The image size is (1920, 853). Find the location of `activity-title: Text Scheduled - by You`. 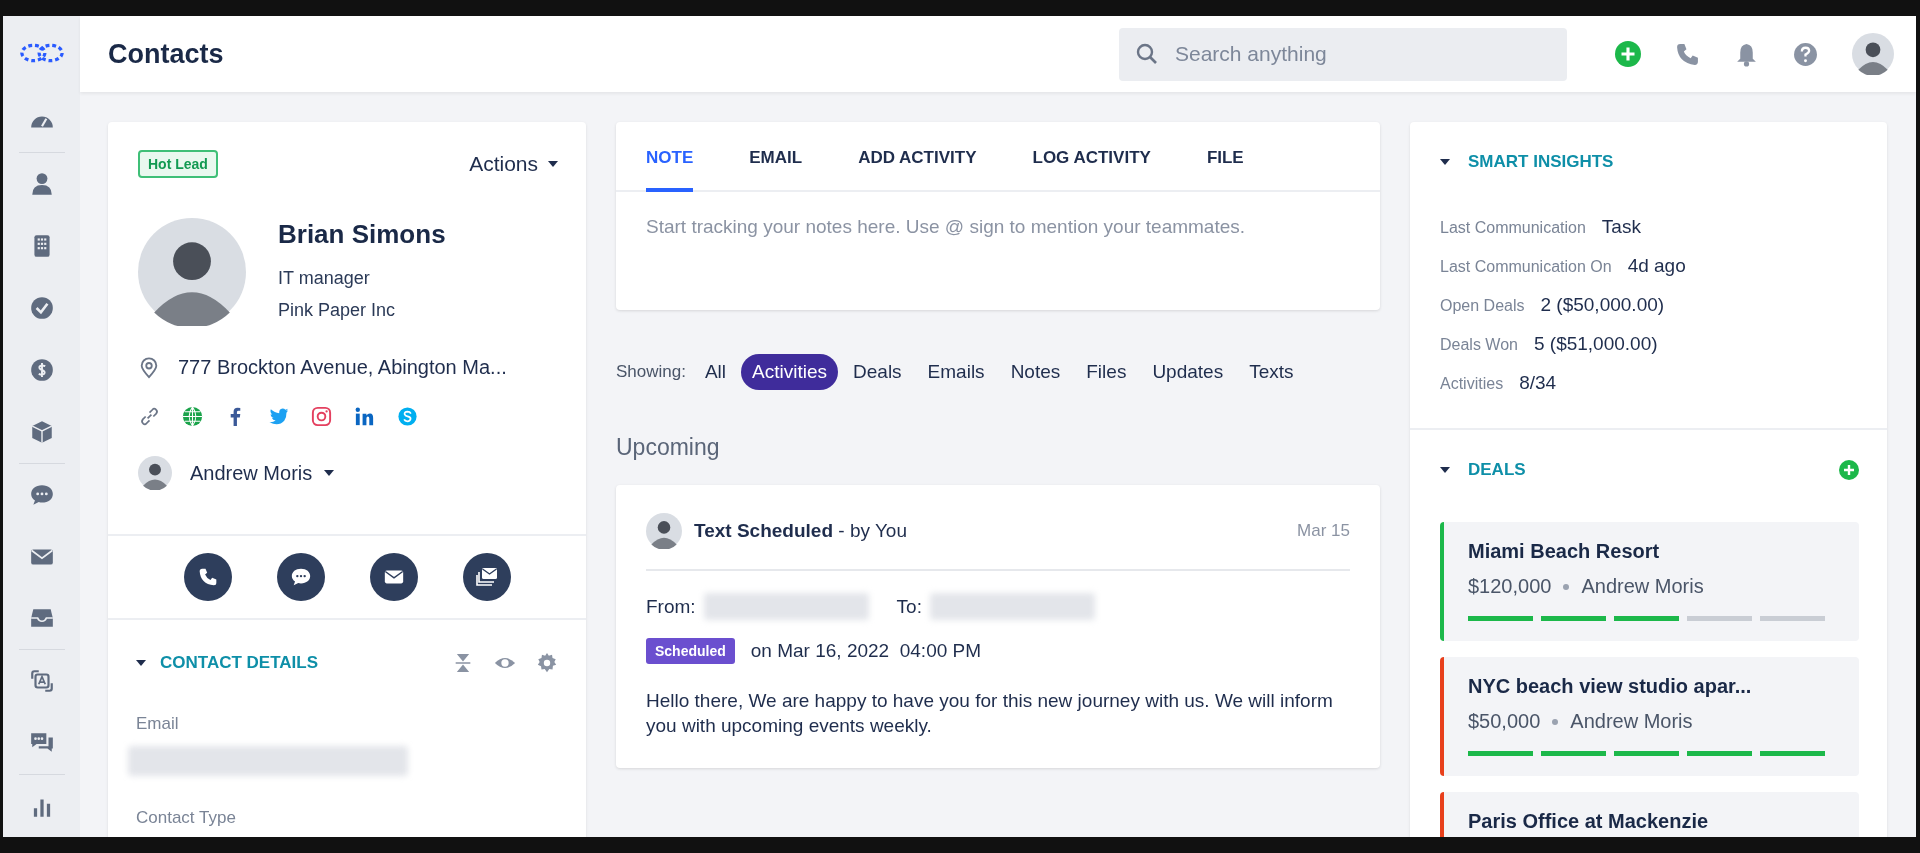

activity-title: Text Scheduled - by You is located at coordinates (801, 531).